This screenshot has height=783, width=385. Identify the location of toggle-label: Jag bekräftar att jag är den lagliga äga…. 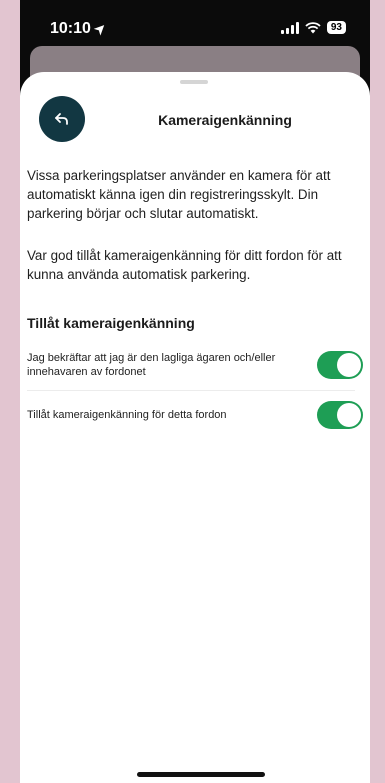
(151, 365).